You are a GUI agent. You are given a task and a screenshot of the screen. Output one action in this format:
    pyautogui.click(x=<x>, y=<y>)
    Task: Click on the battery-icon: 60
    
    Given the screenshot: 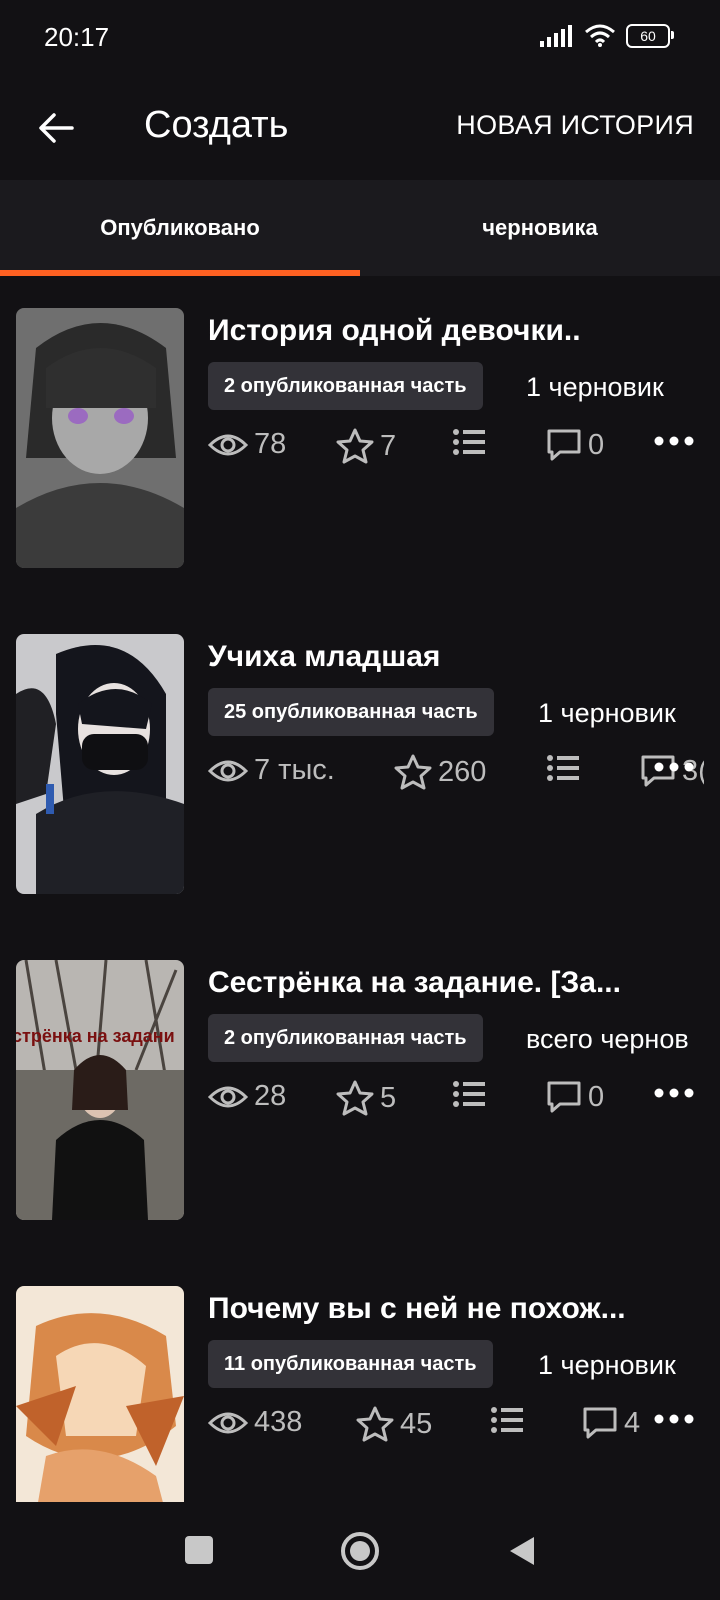 What is the action you would take?
    pyautogui.click(x=650, y=36)
    